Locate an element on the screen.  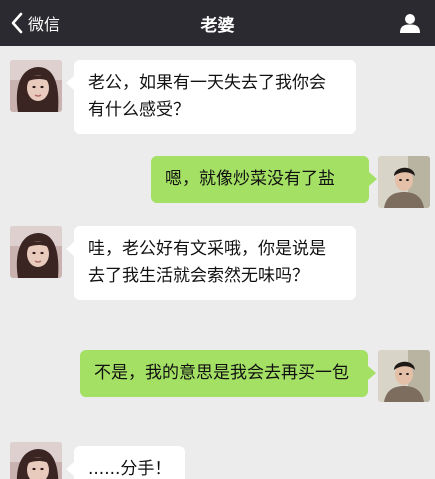
message-bubble-incoming: 哇，老公好有文采哦，你是说是去了我生活就会索然无味吗？ is located at coordinates (211, 263).